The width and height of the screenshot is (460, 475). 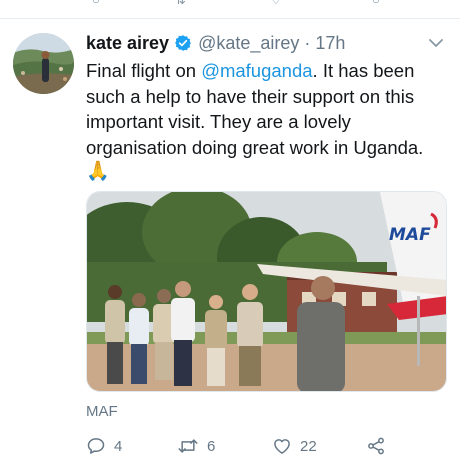 What do you see at coordinates (330, 43) in the screenshot?
I see `tweet-timestamp: 17h` at bounding box center [330, 43].